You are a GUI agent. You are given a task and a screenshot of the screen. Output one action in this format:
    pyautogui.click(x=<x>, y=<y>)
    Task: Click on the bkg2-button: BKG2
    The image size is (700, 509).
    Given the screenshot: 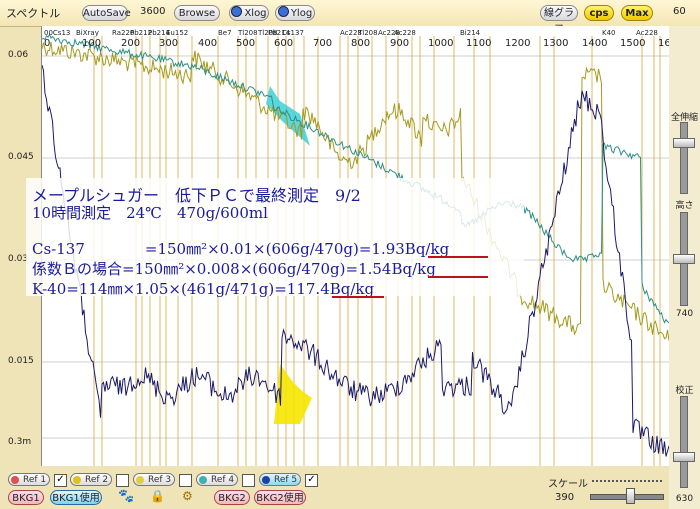 What is the action you would take?
    pyautogui.click(x=232, y=497)
    